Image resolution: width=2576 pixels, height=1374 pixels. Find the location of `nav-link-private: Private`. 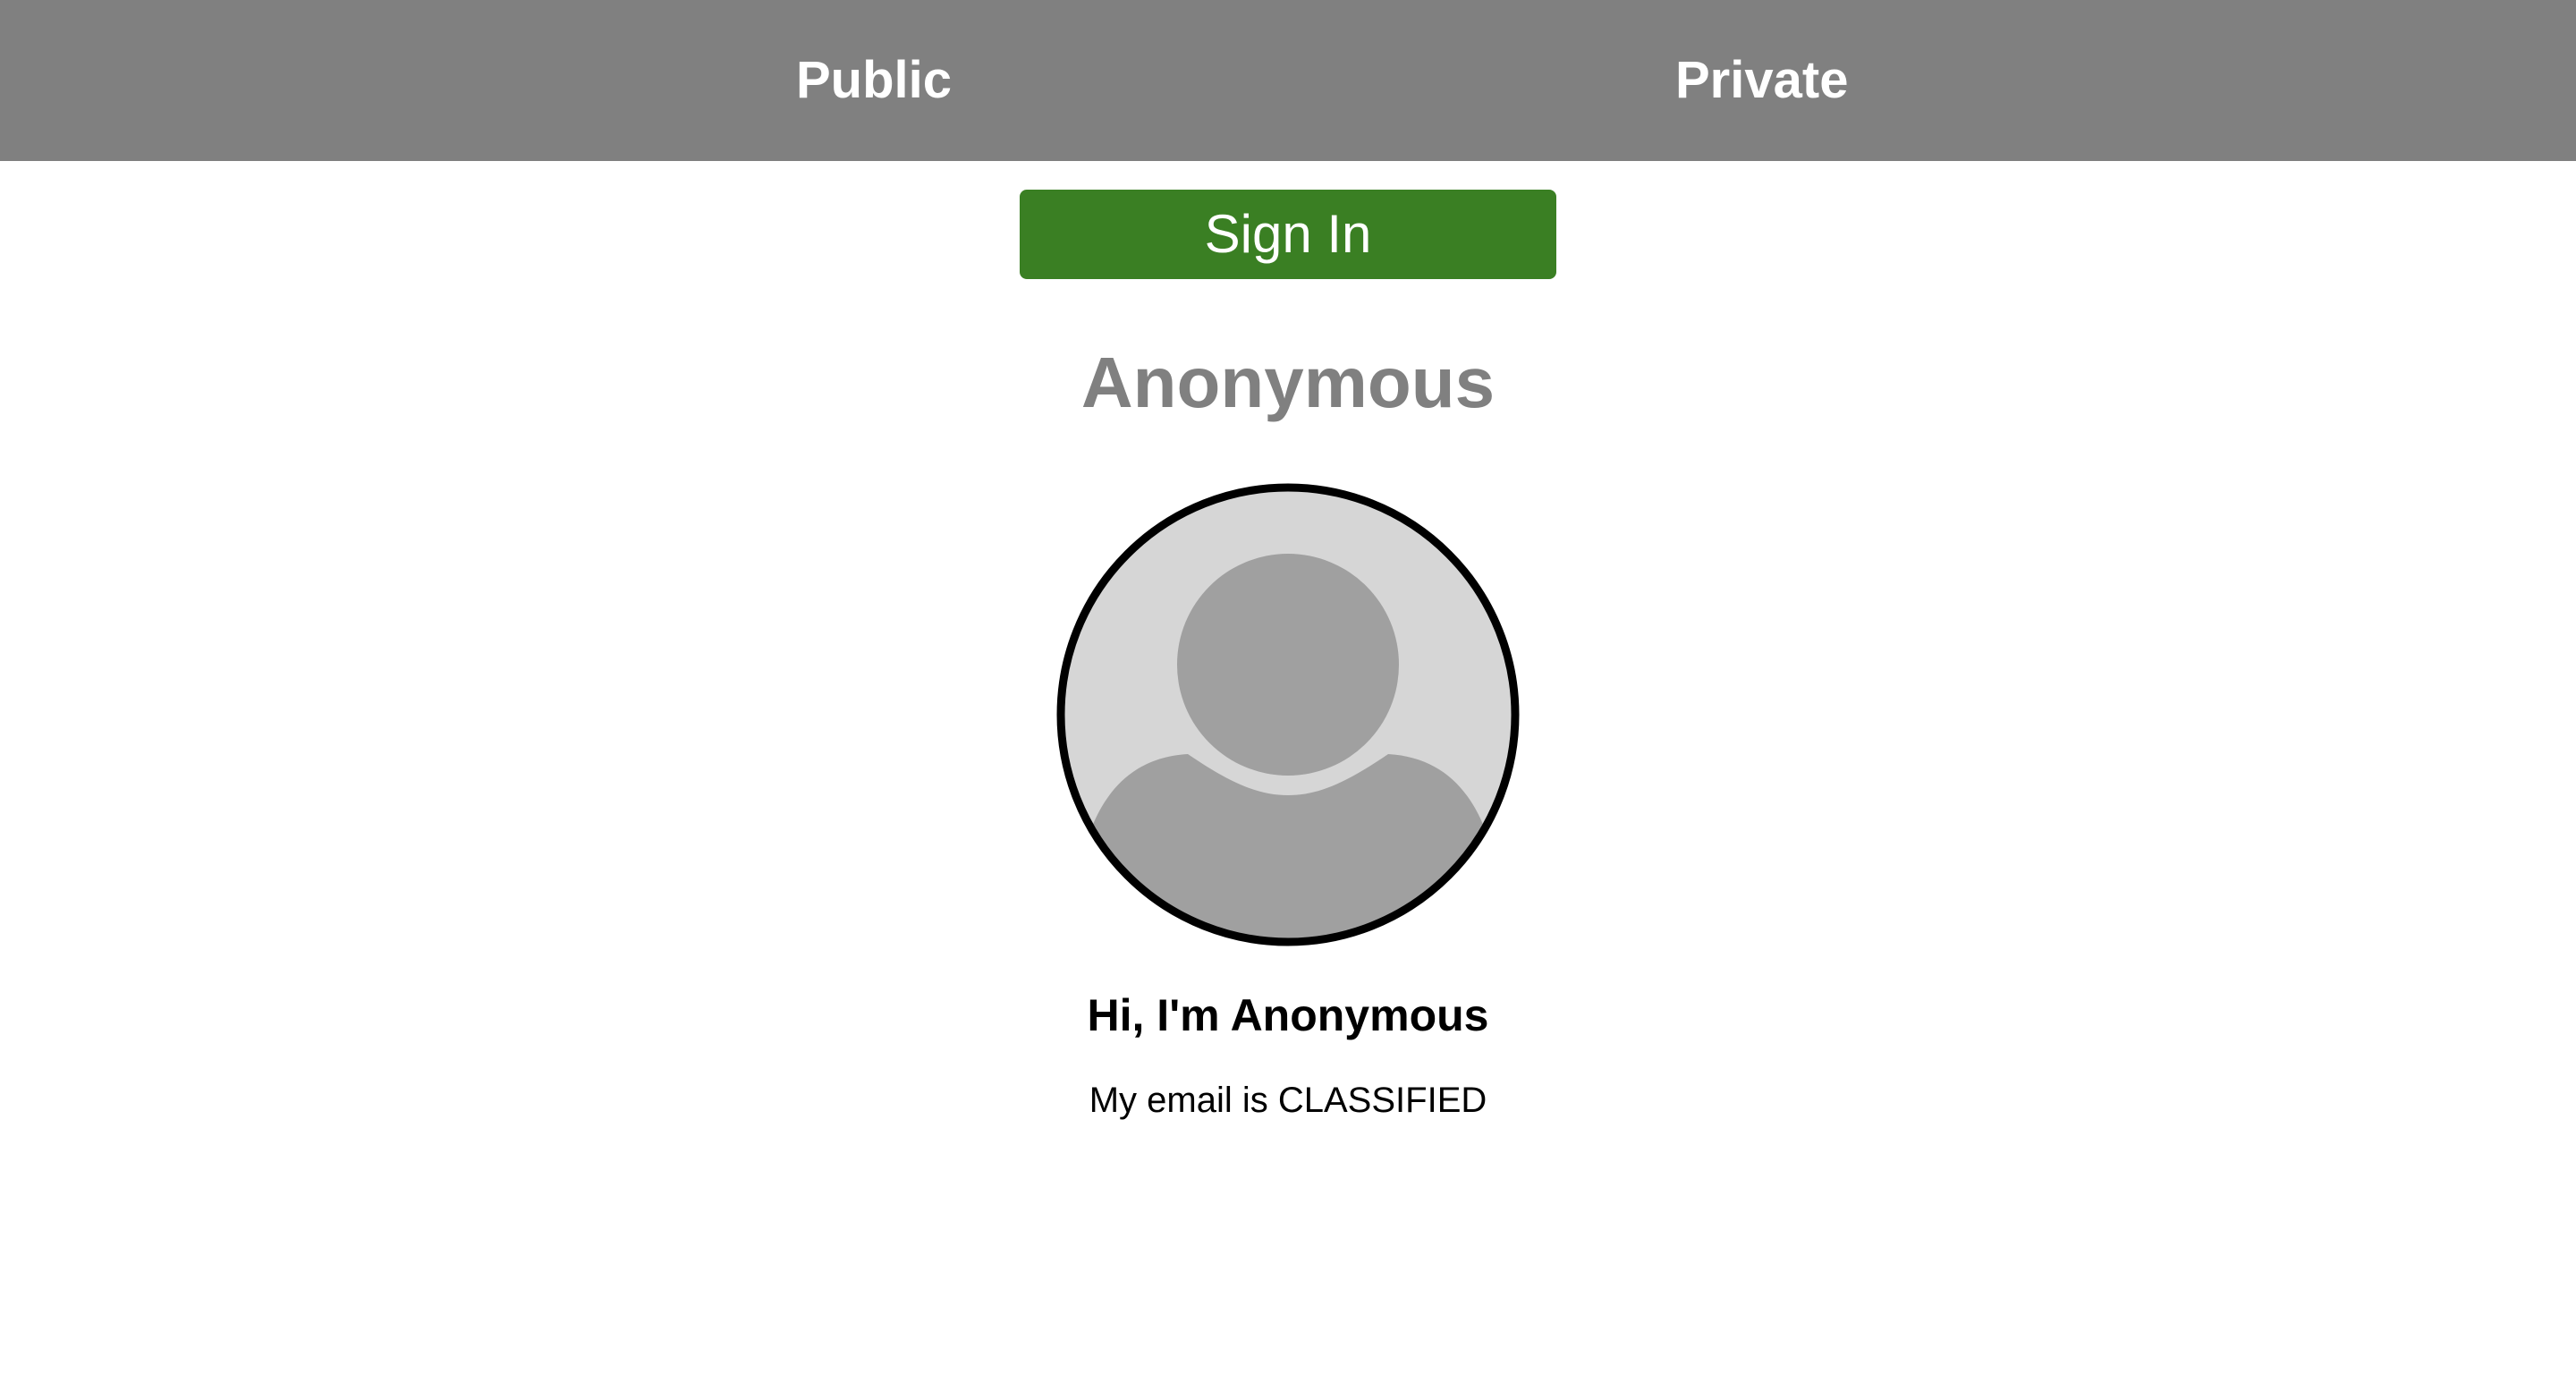

nav-link-private: Private is located at coordinates (1761, 80).